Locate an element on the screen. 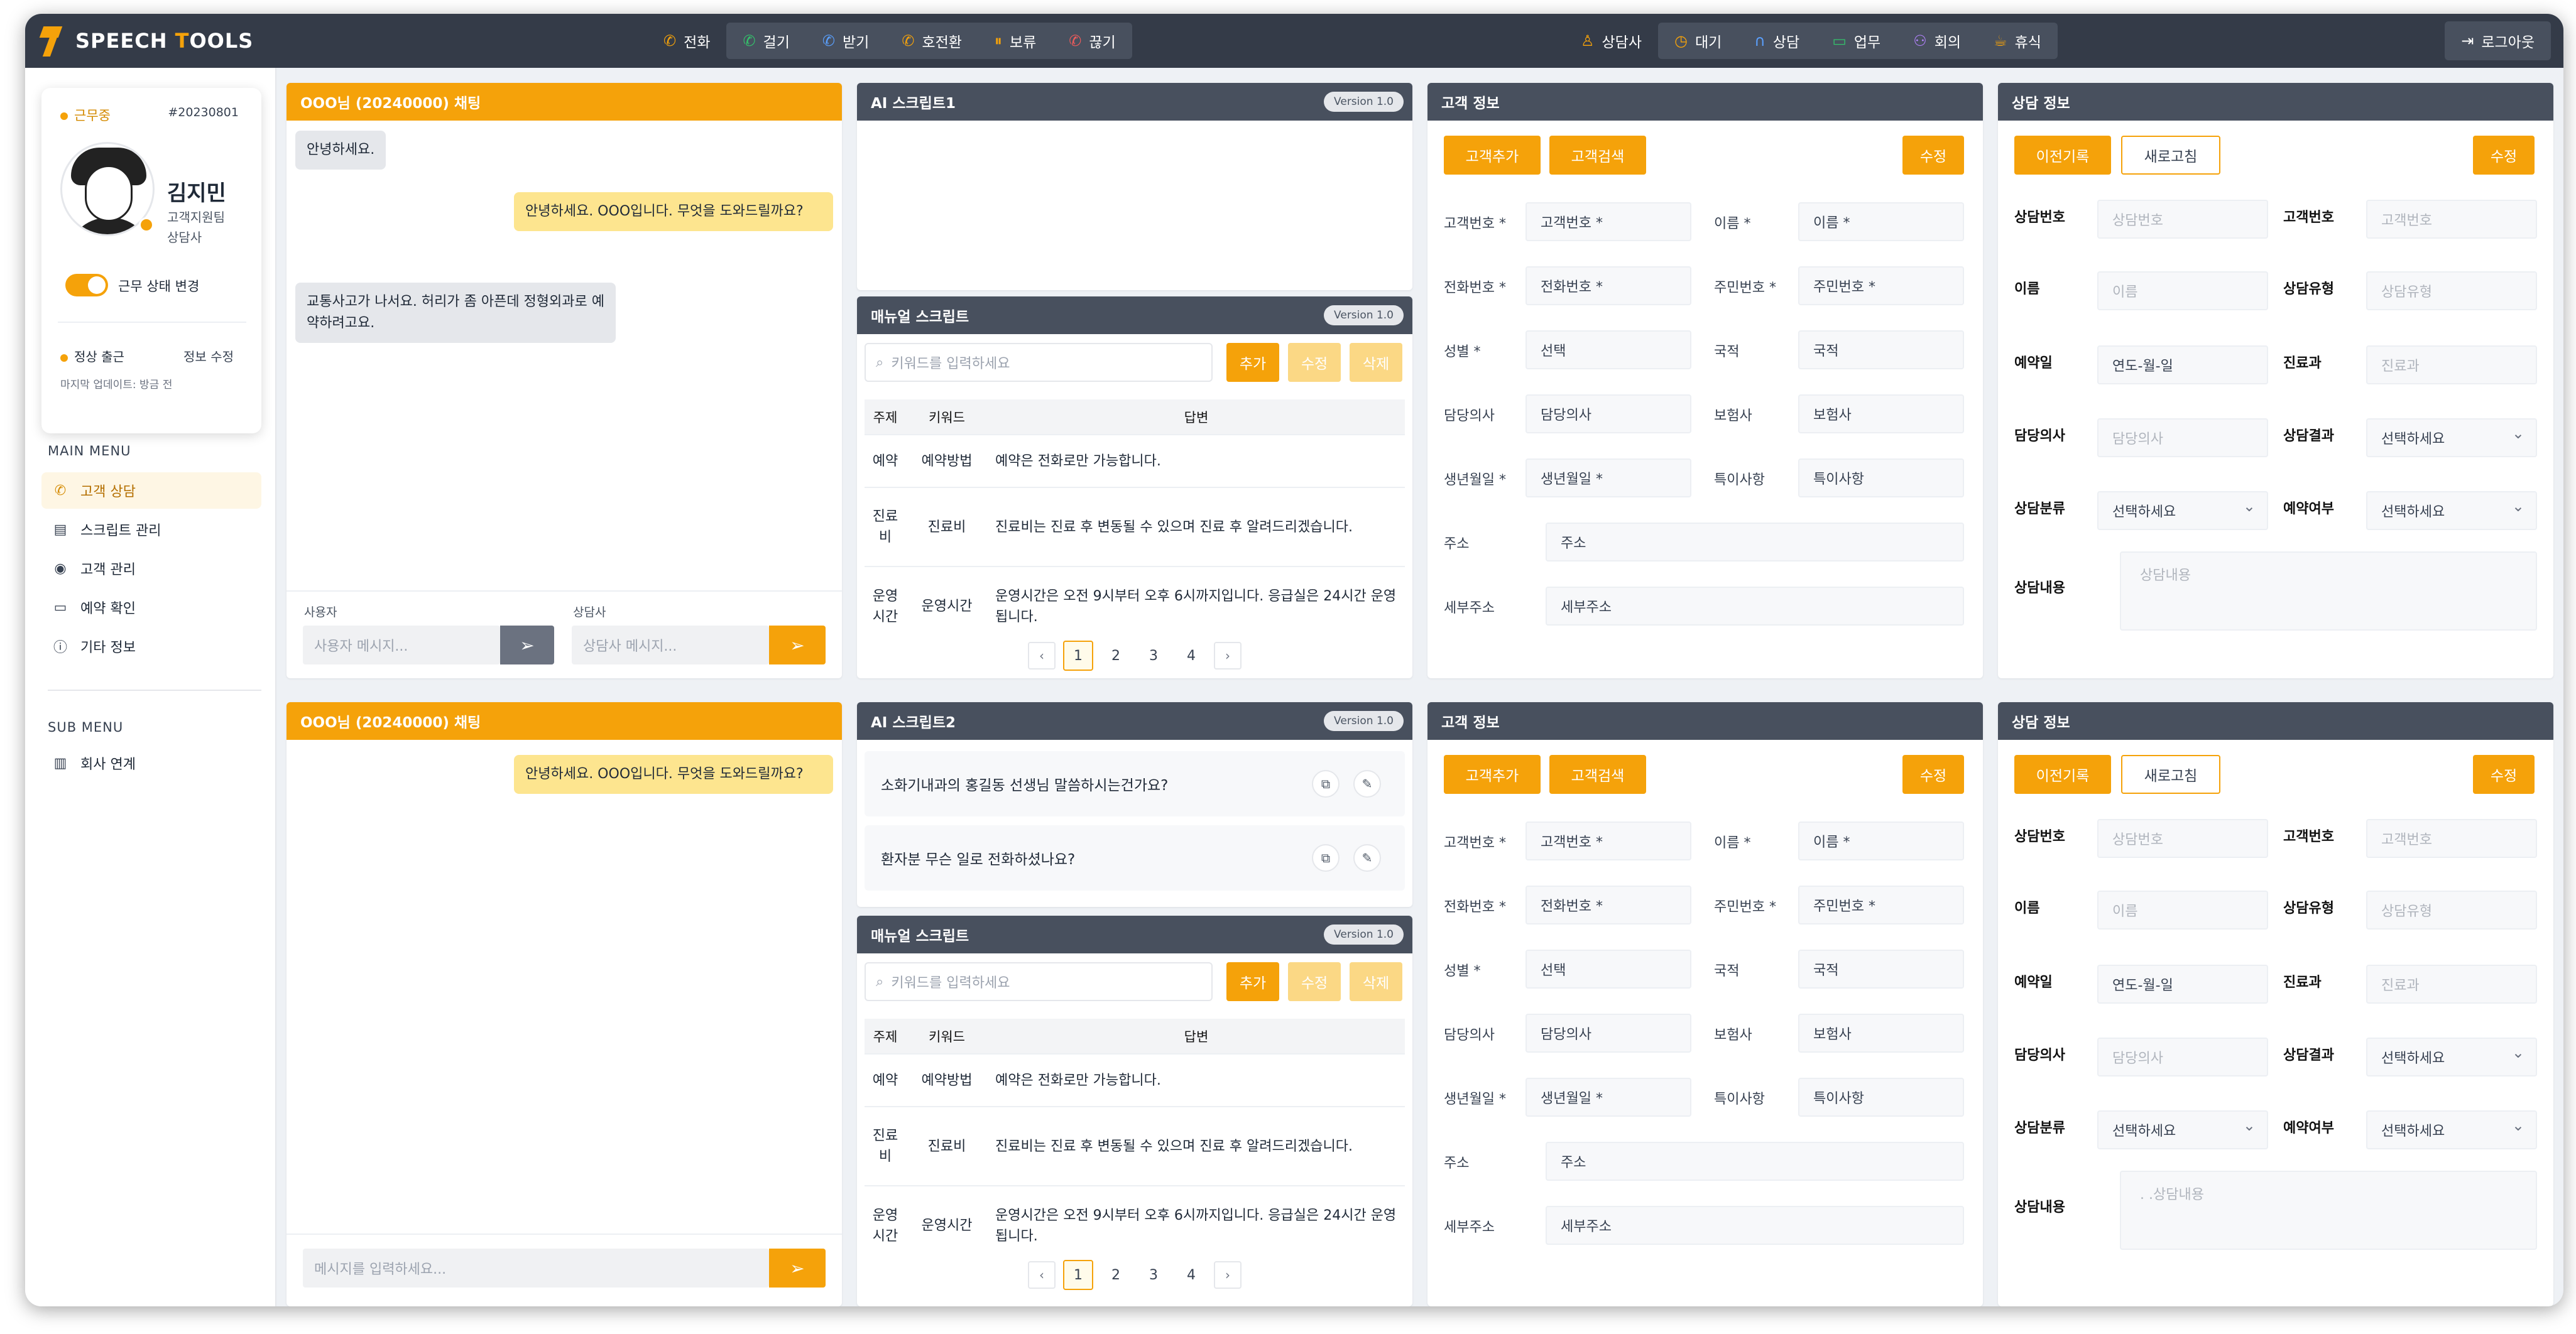 The width and height of the screenshot is (2576, 1334). menu-item-other-info: ⓘ 기타 정보 is located at coordinates (151, 646).